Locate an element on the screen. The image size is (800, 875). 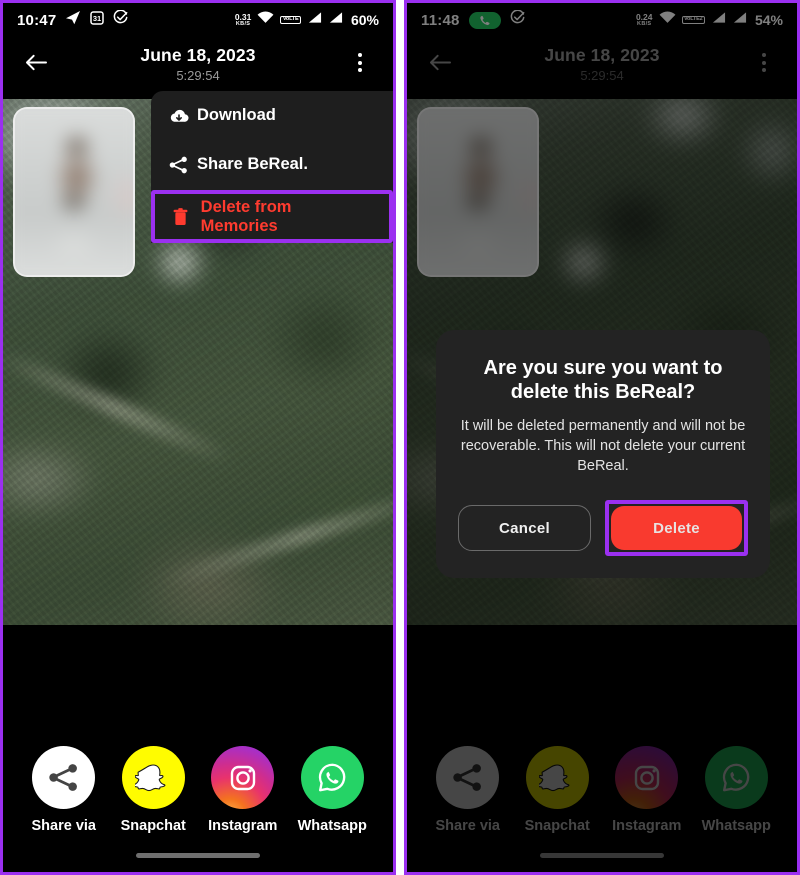
menu-item-download: Download is located at coordinates (272, 115).